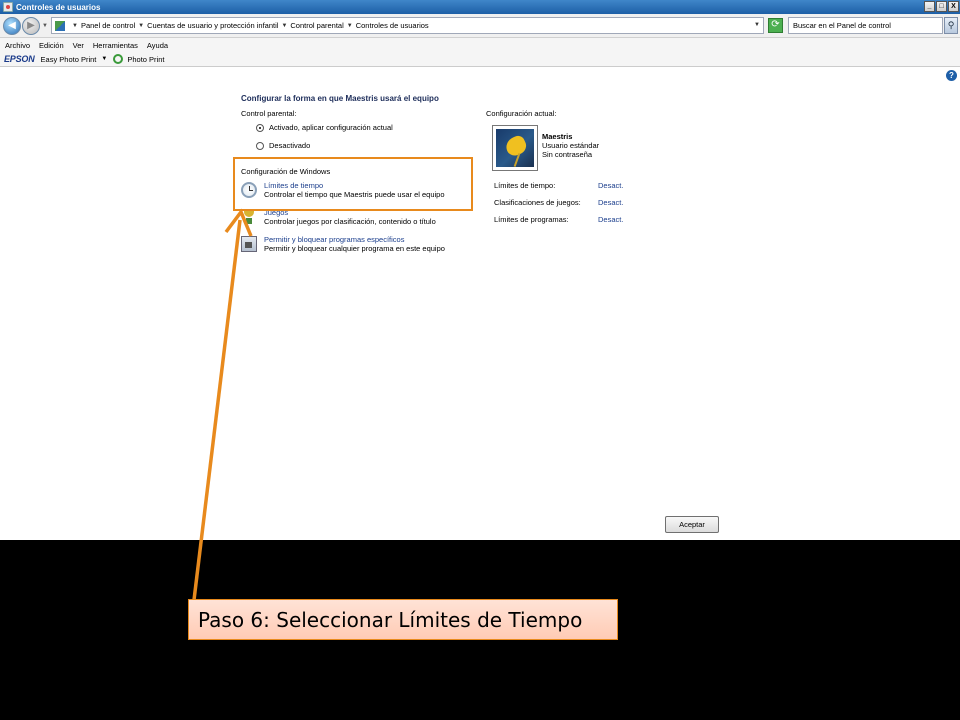 Image resolution: width=960 pixels, height=720 pixels. Describe the element at coordinates (865, 25) in the screenshot. I see `search-input: Buscar en el Panel de control` at that location.